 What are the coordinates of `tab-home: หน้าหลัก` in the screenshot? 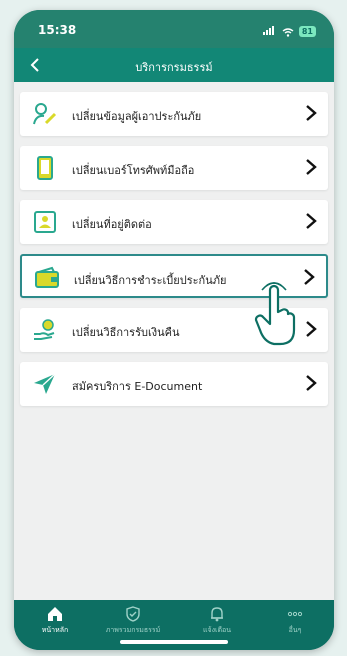 It's located at (55, 621).